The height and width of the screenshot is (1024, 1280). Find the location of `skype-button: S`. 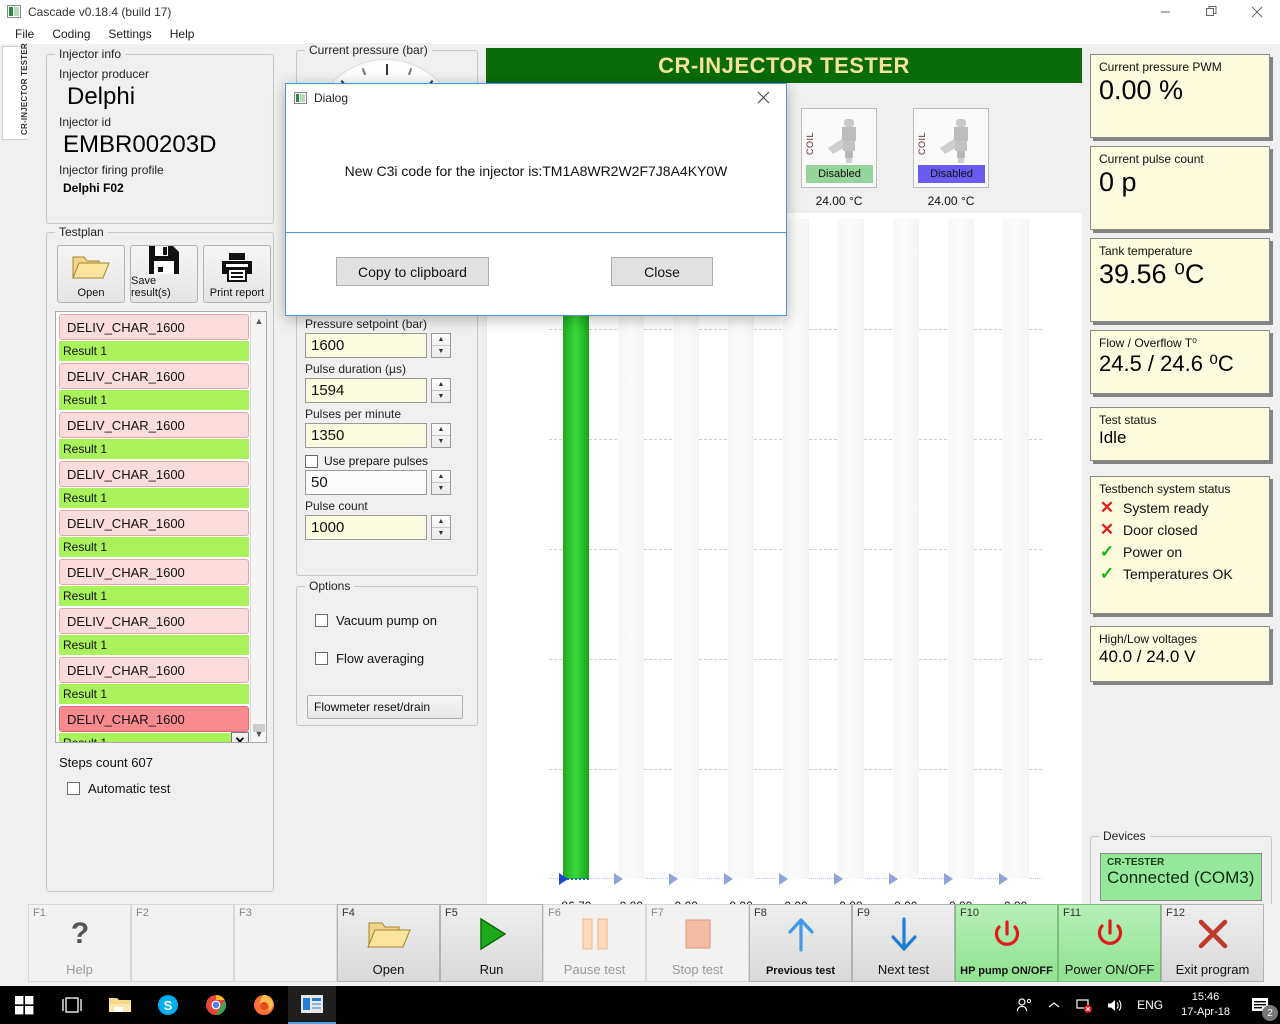

skype-button: S is located at coordinates (168, 1005).